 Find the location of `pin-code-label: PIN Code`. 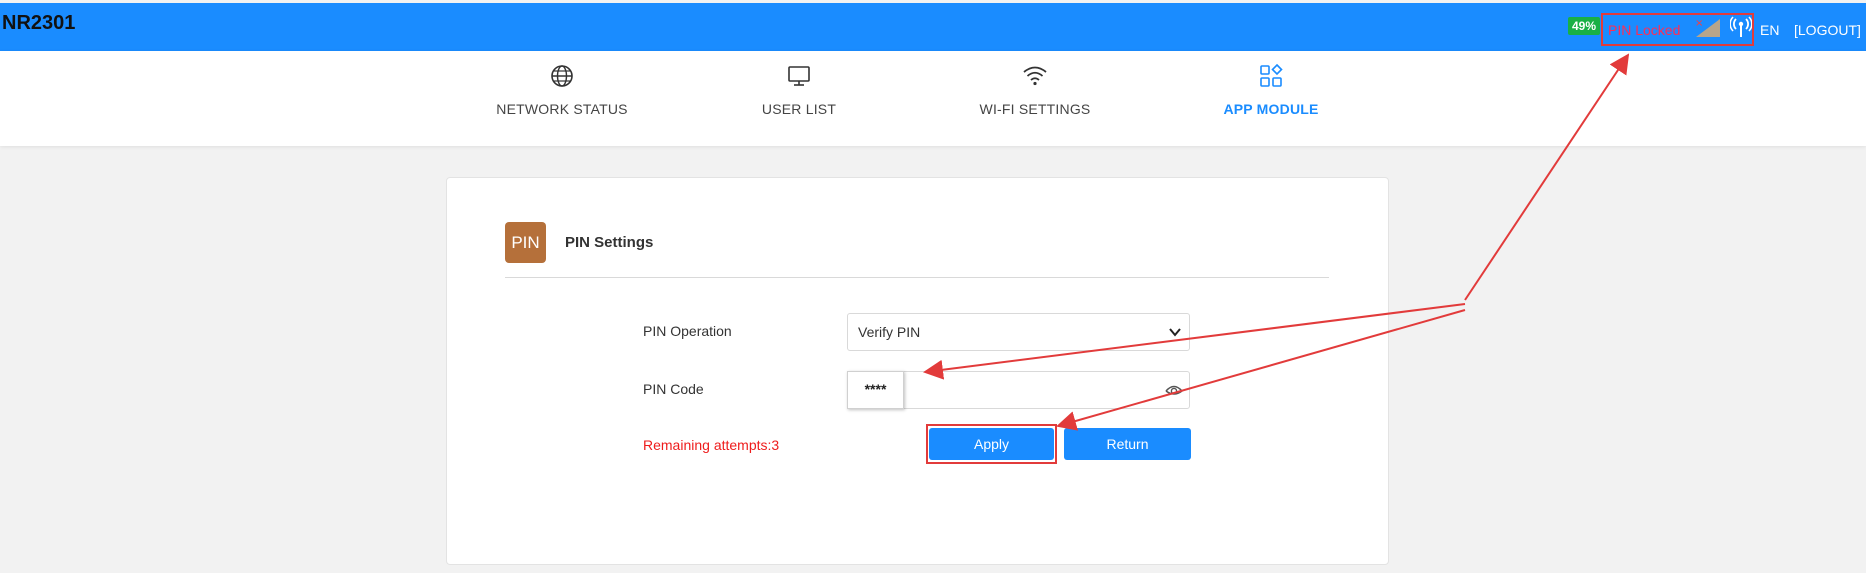

pin-code-label: PIN Code is located at coordinates (673, 389).